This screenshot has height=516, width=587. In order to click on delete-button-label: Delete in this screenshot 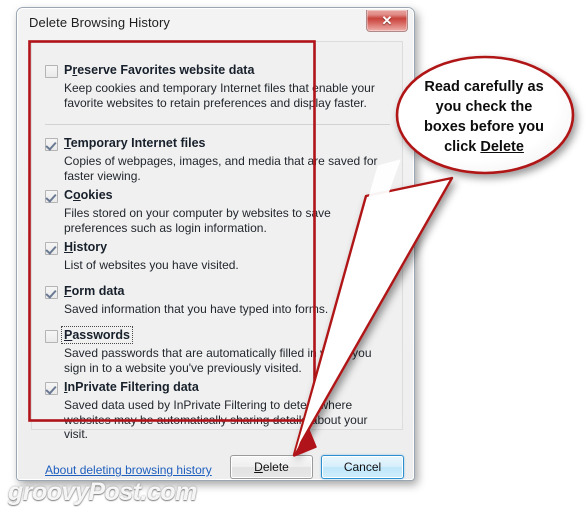, I will do `click(271, 467)`.